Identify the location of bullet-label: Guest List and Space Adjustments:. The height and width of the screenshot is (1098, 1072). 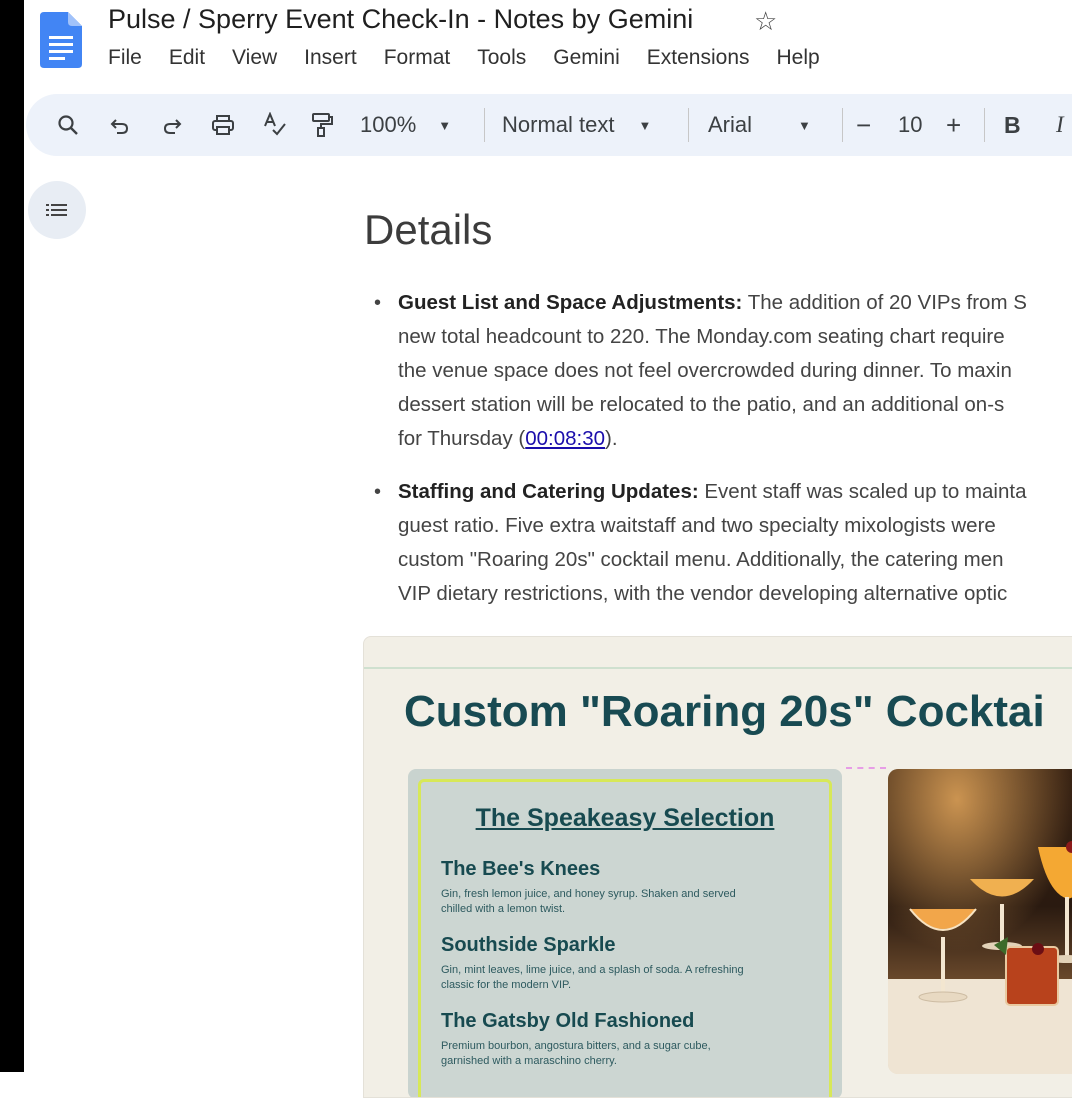
(570, 302).